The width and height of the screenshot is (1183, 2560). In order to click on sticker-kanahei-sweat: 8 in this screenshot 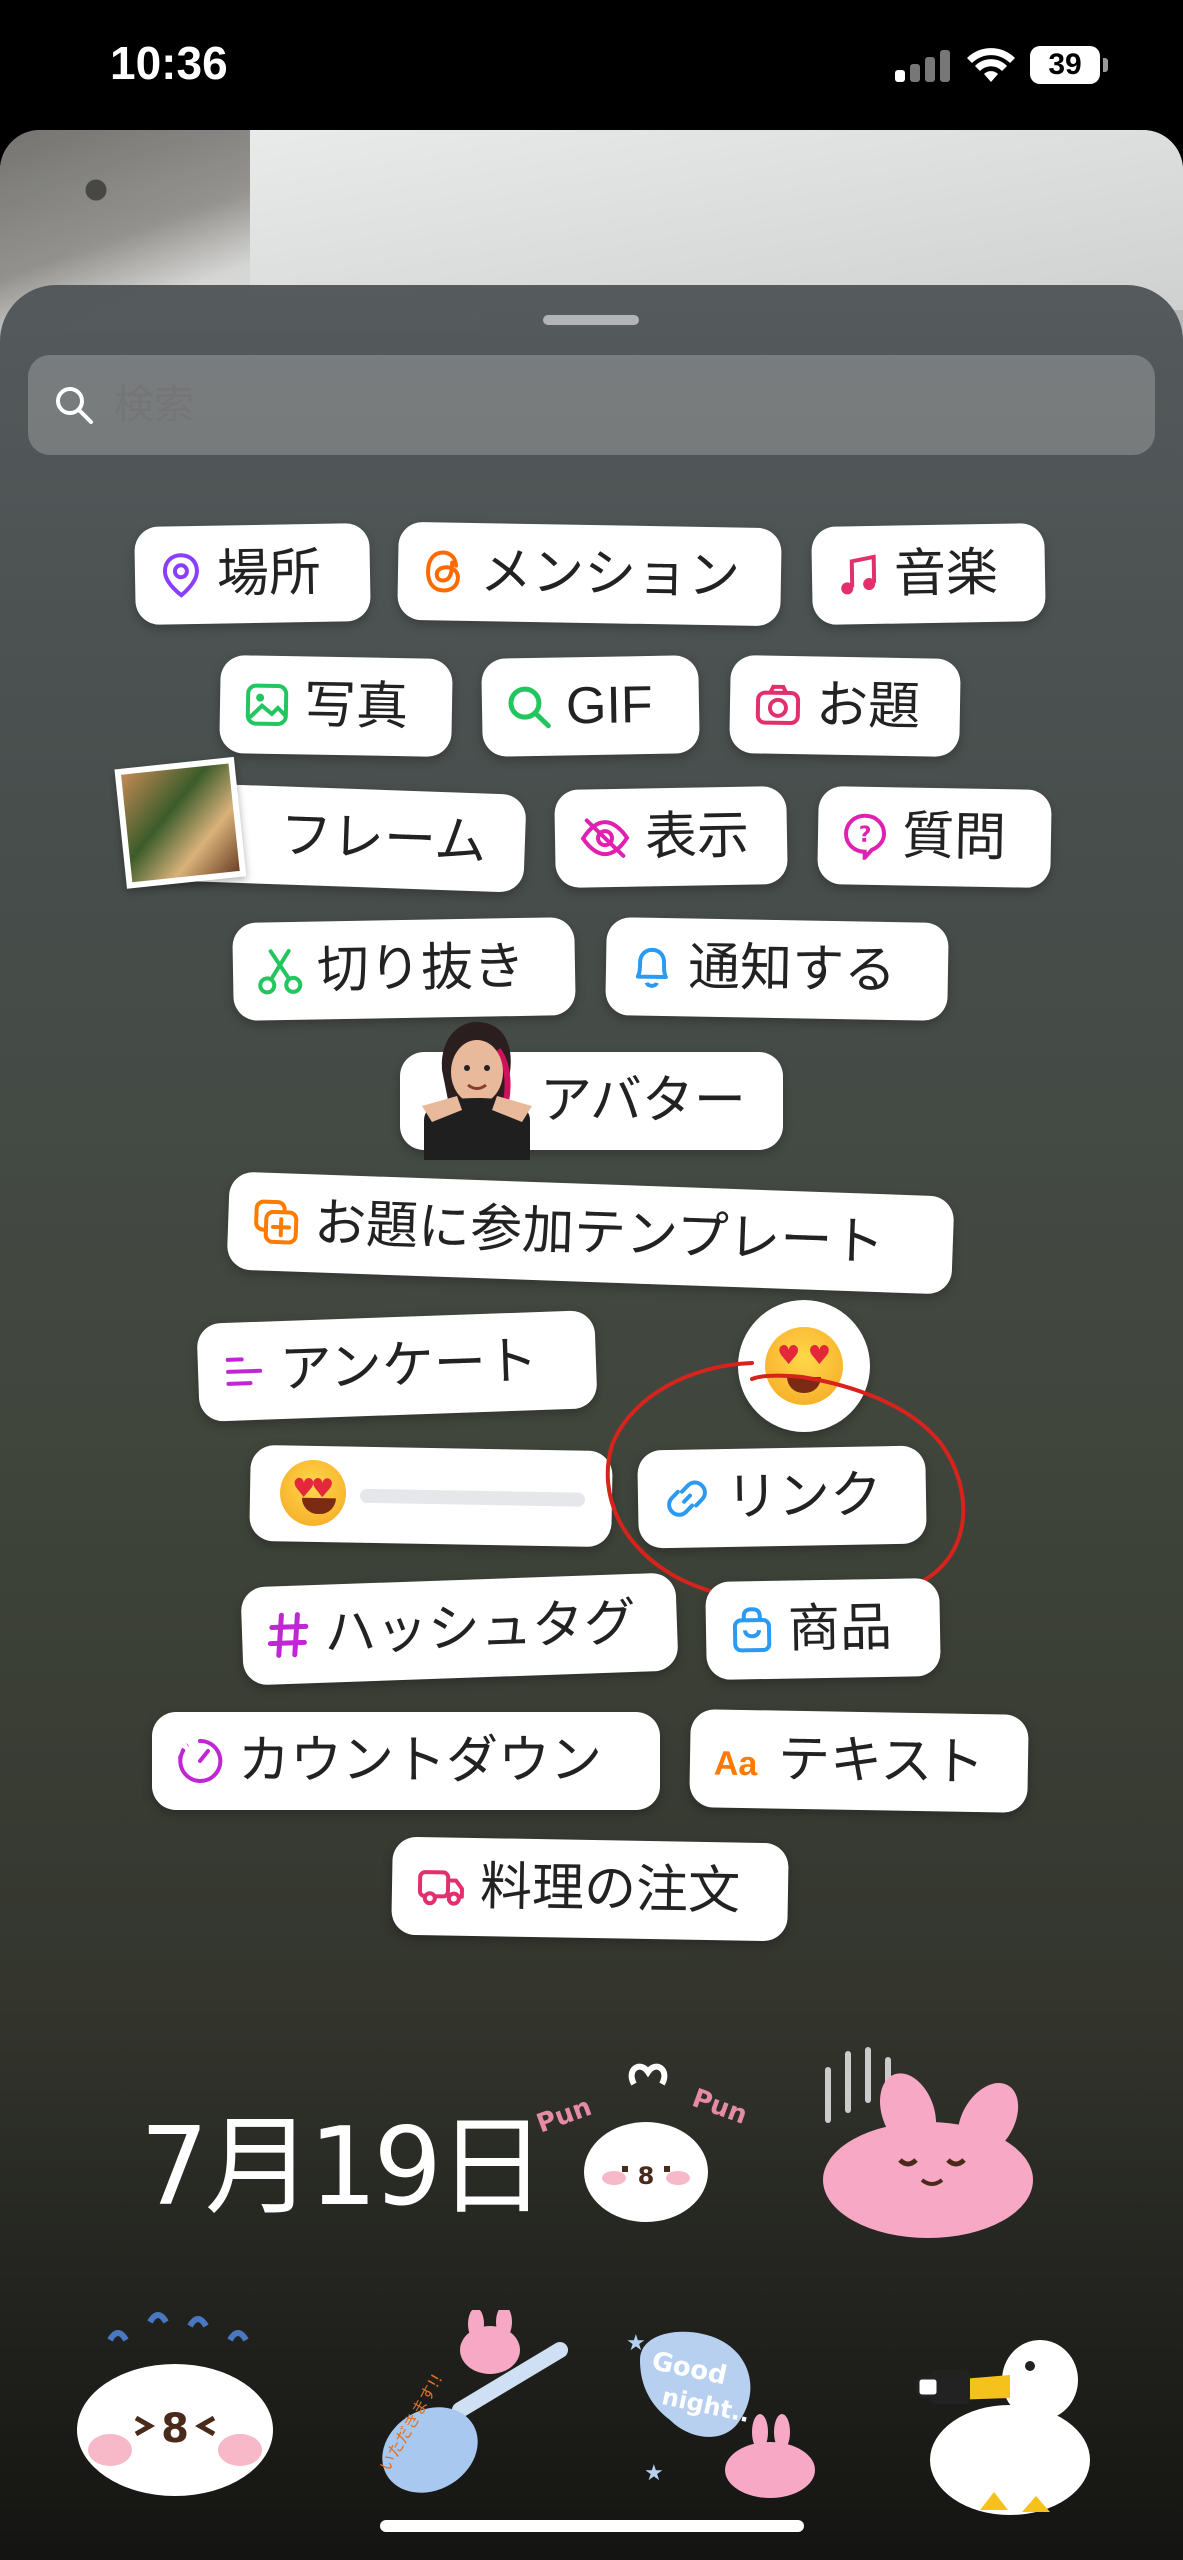, I will do `click(175, 2400)`.